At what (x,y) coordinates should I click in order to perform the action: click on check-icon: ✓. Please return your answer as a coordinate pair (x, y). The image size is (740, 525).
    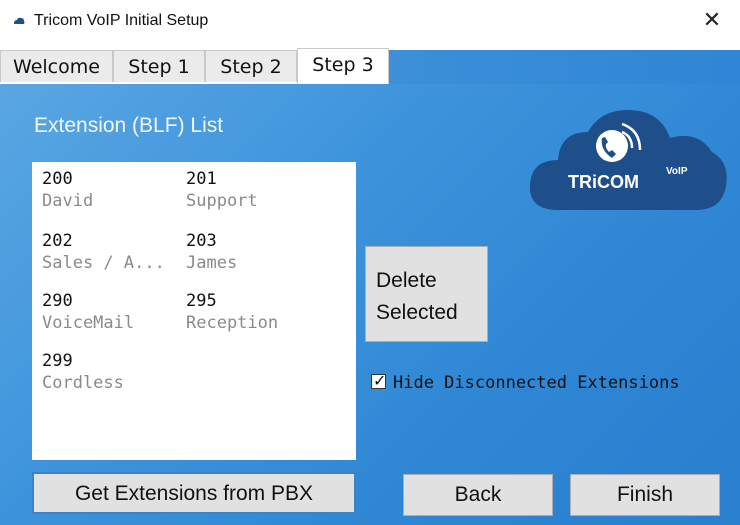
    Looking at the image, I should click on (380, 380).